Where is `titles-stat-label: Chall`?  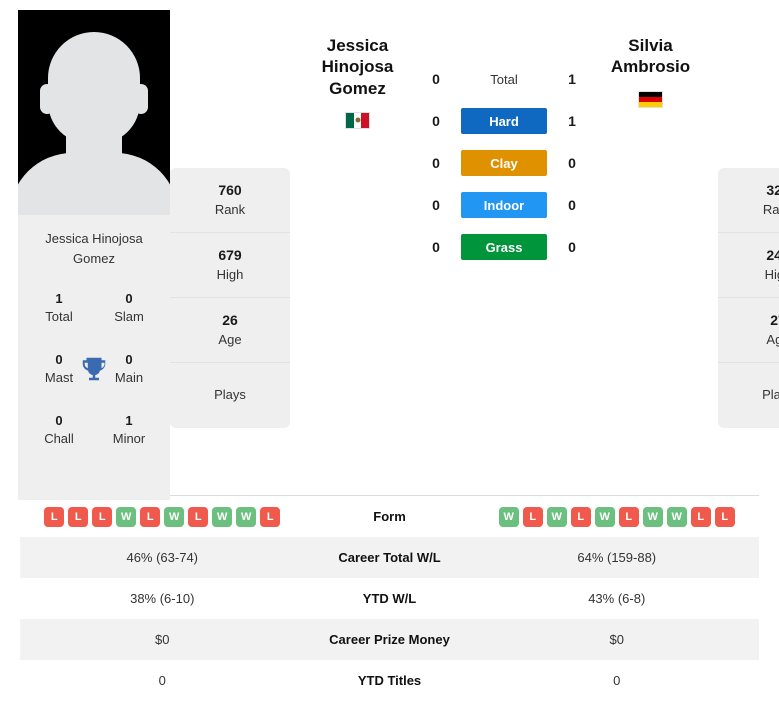
titles-stat-label: Chall is located at coordinates (59, 438).